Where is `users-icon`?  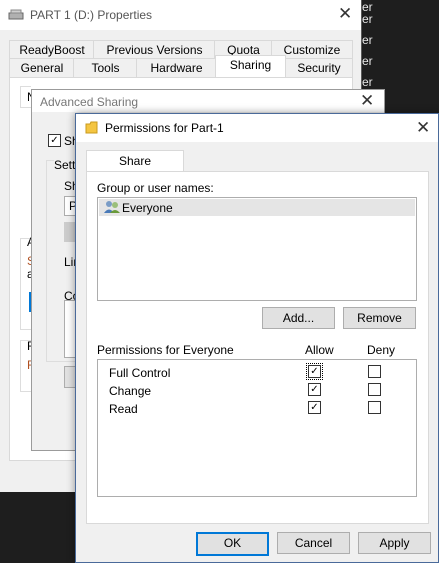 users-icon is located at coordinates (112, 207).